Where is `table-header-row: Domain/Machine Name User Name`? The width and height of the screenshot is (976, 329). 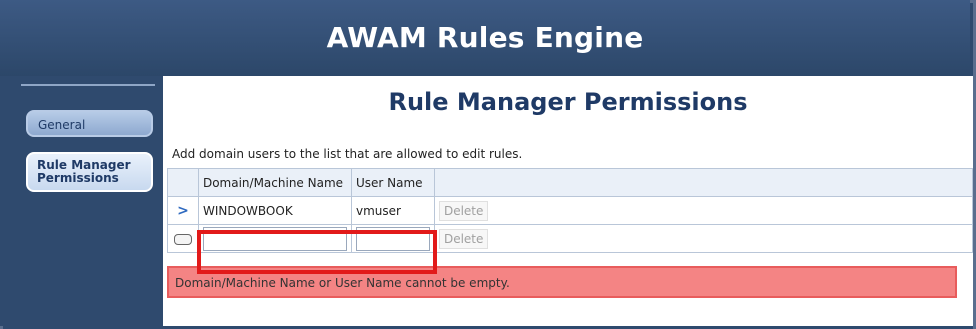
table-header-row: Domain/Machine Name User Name is located at coordinates (570, 182).